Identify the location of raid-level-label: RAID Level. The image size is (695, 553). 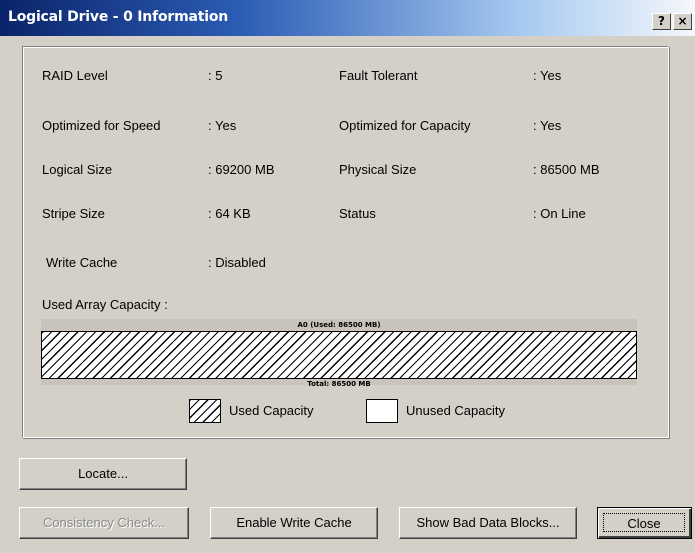
(75, 75).